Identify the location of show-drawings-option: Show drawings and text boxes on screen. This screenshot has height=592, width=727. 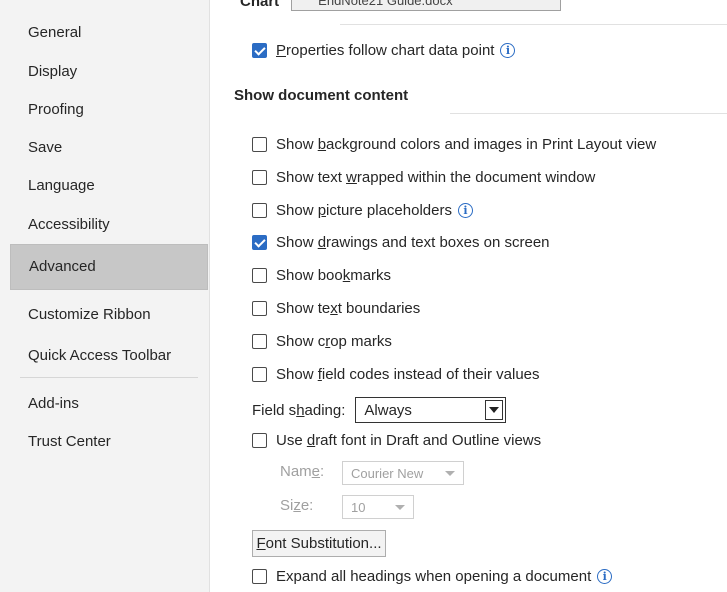
(401, 242).